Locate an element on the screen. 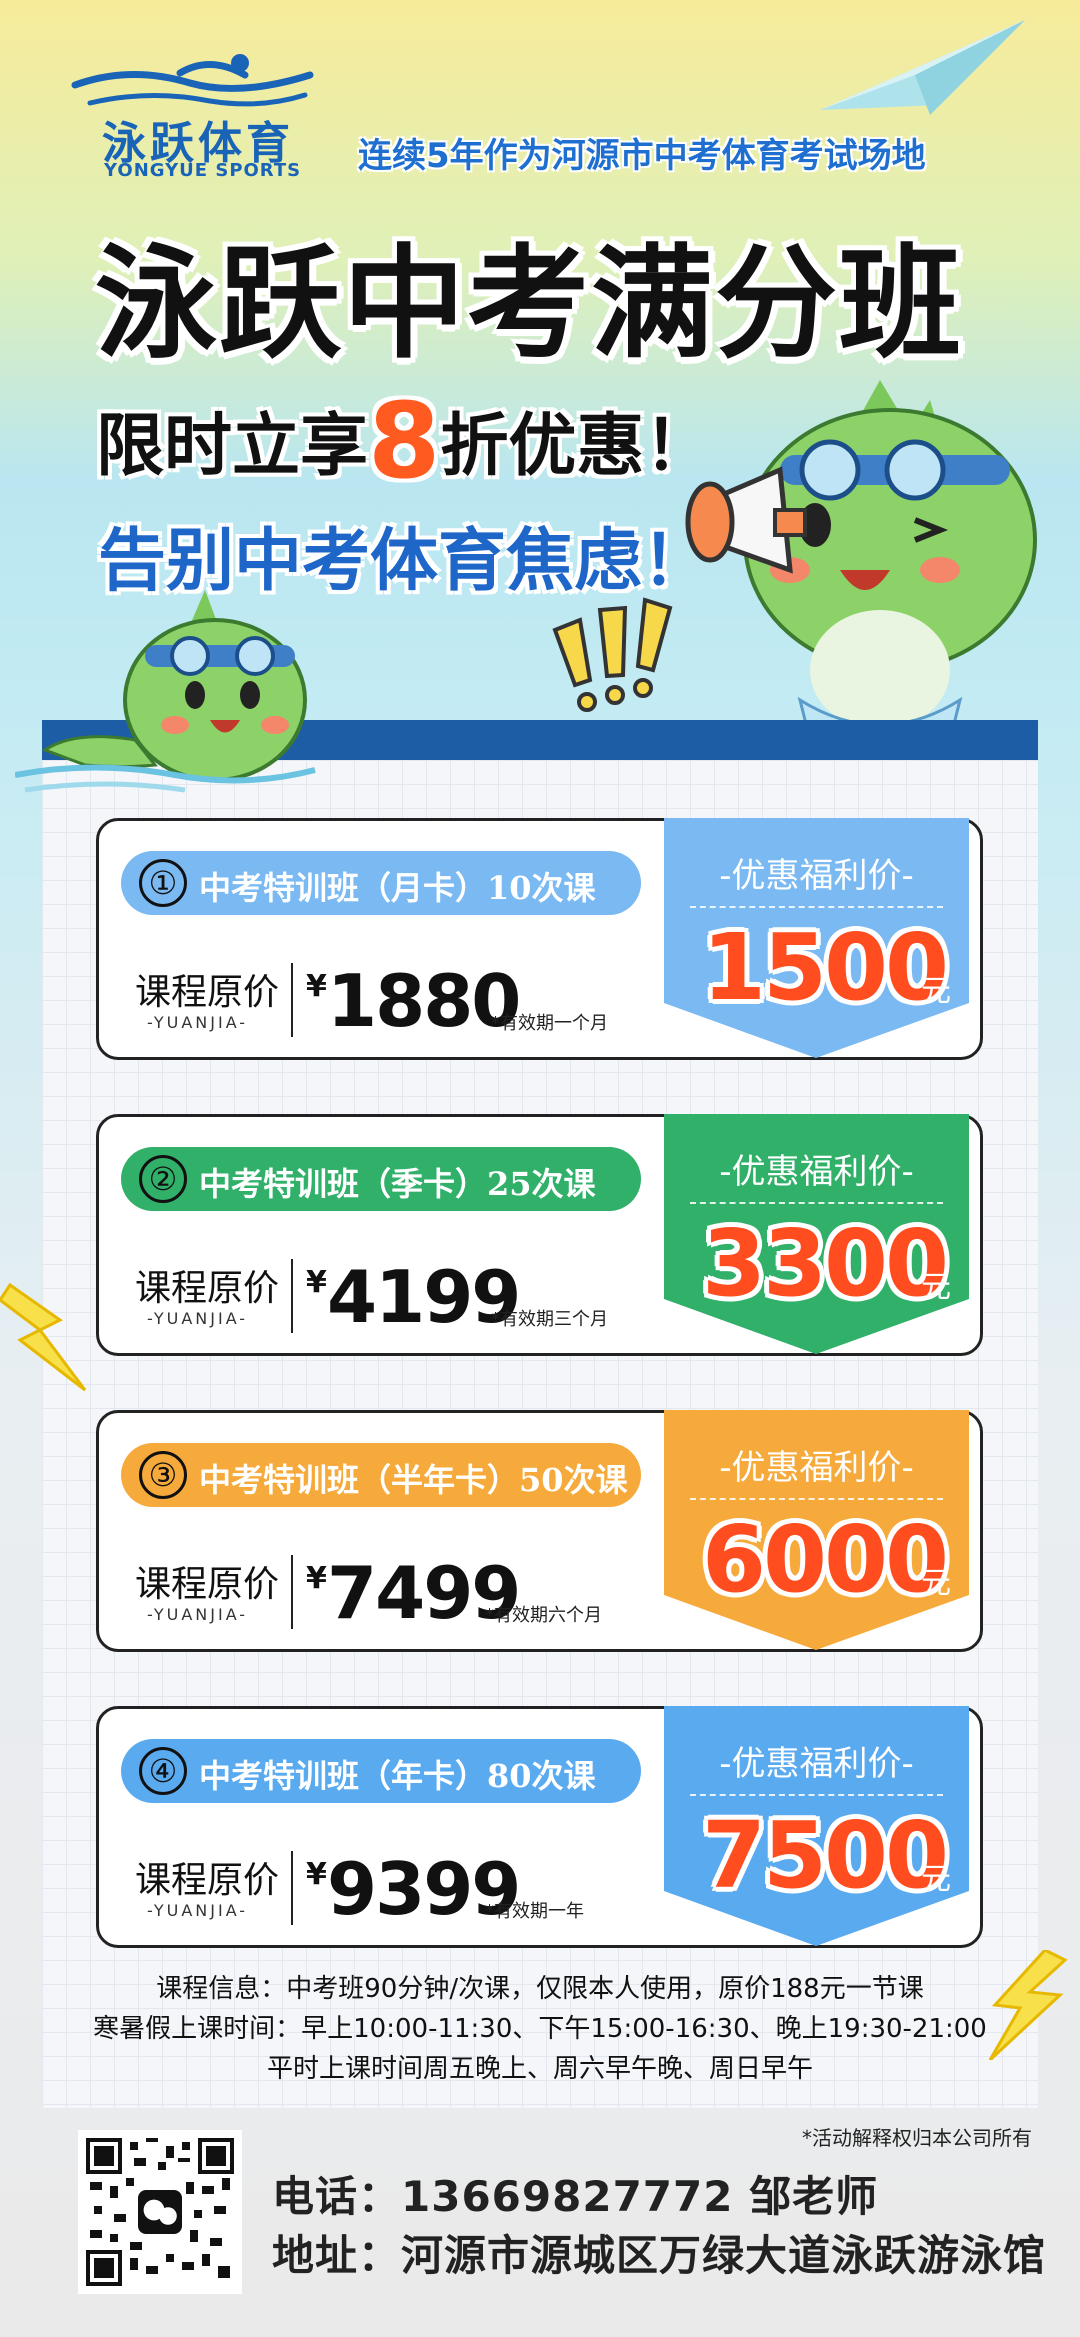 This screenshot has width=1080, height=2337. validity-note: *有效期六个月 is located at coordinates (543, 1615).